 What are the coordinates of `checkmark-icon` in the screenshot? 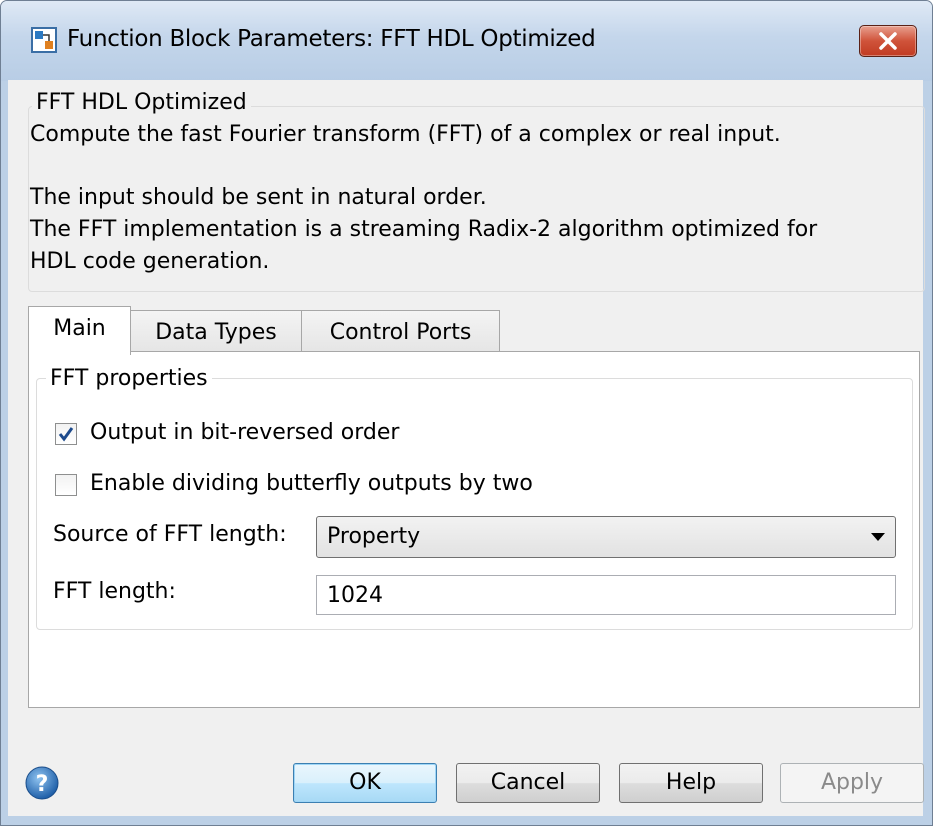 It's located at (66, 434).